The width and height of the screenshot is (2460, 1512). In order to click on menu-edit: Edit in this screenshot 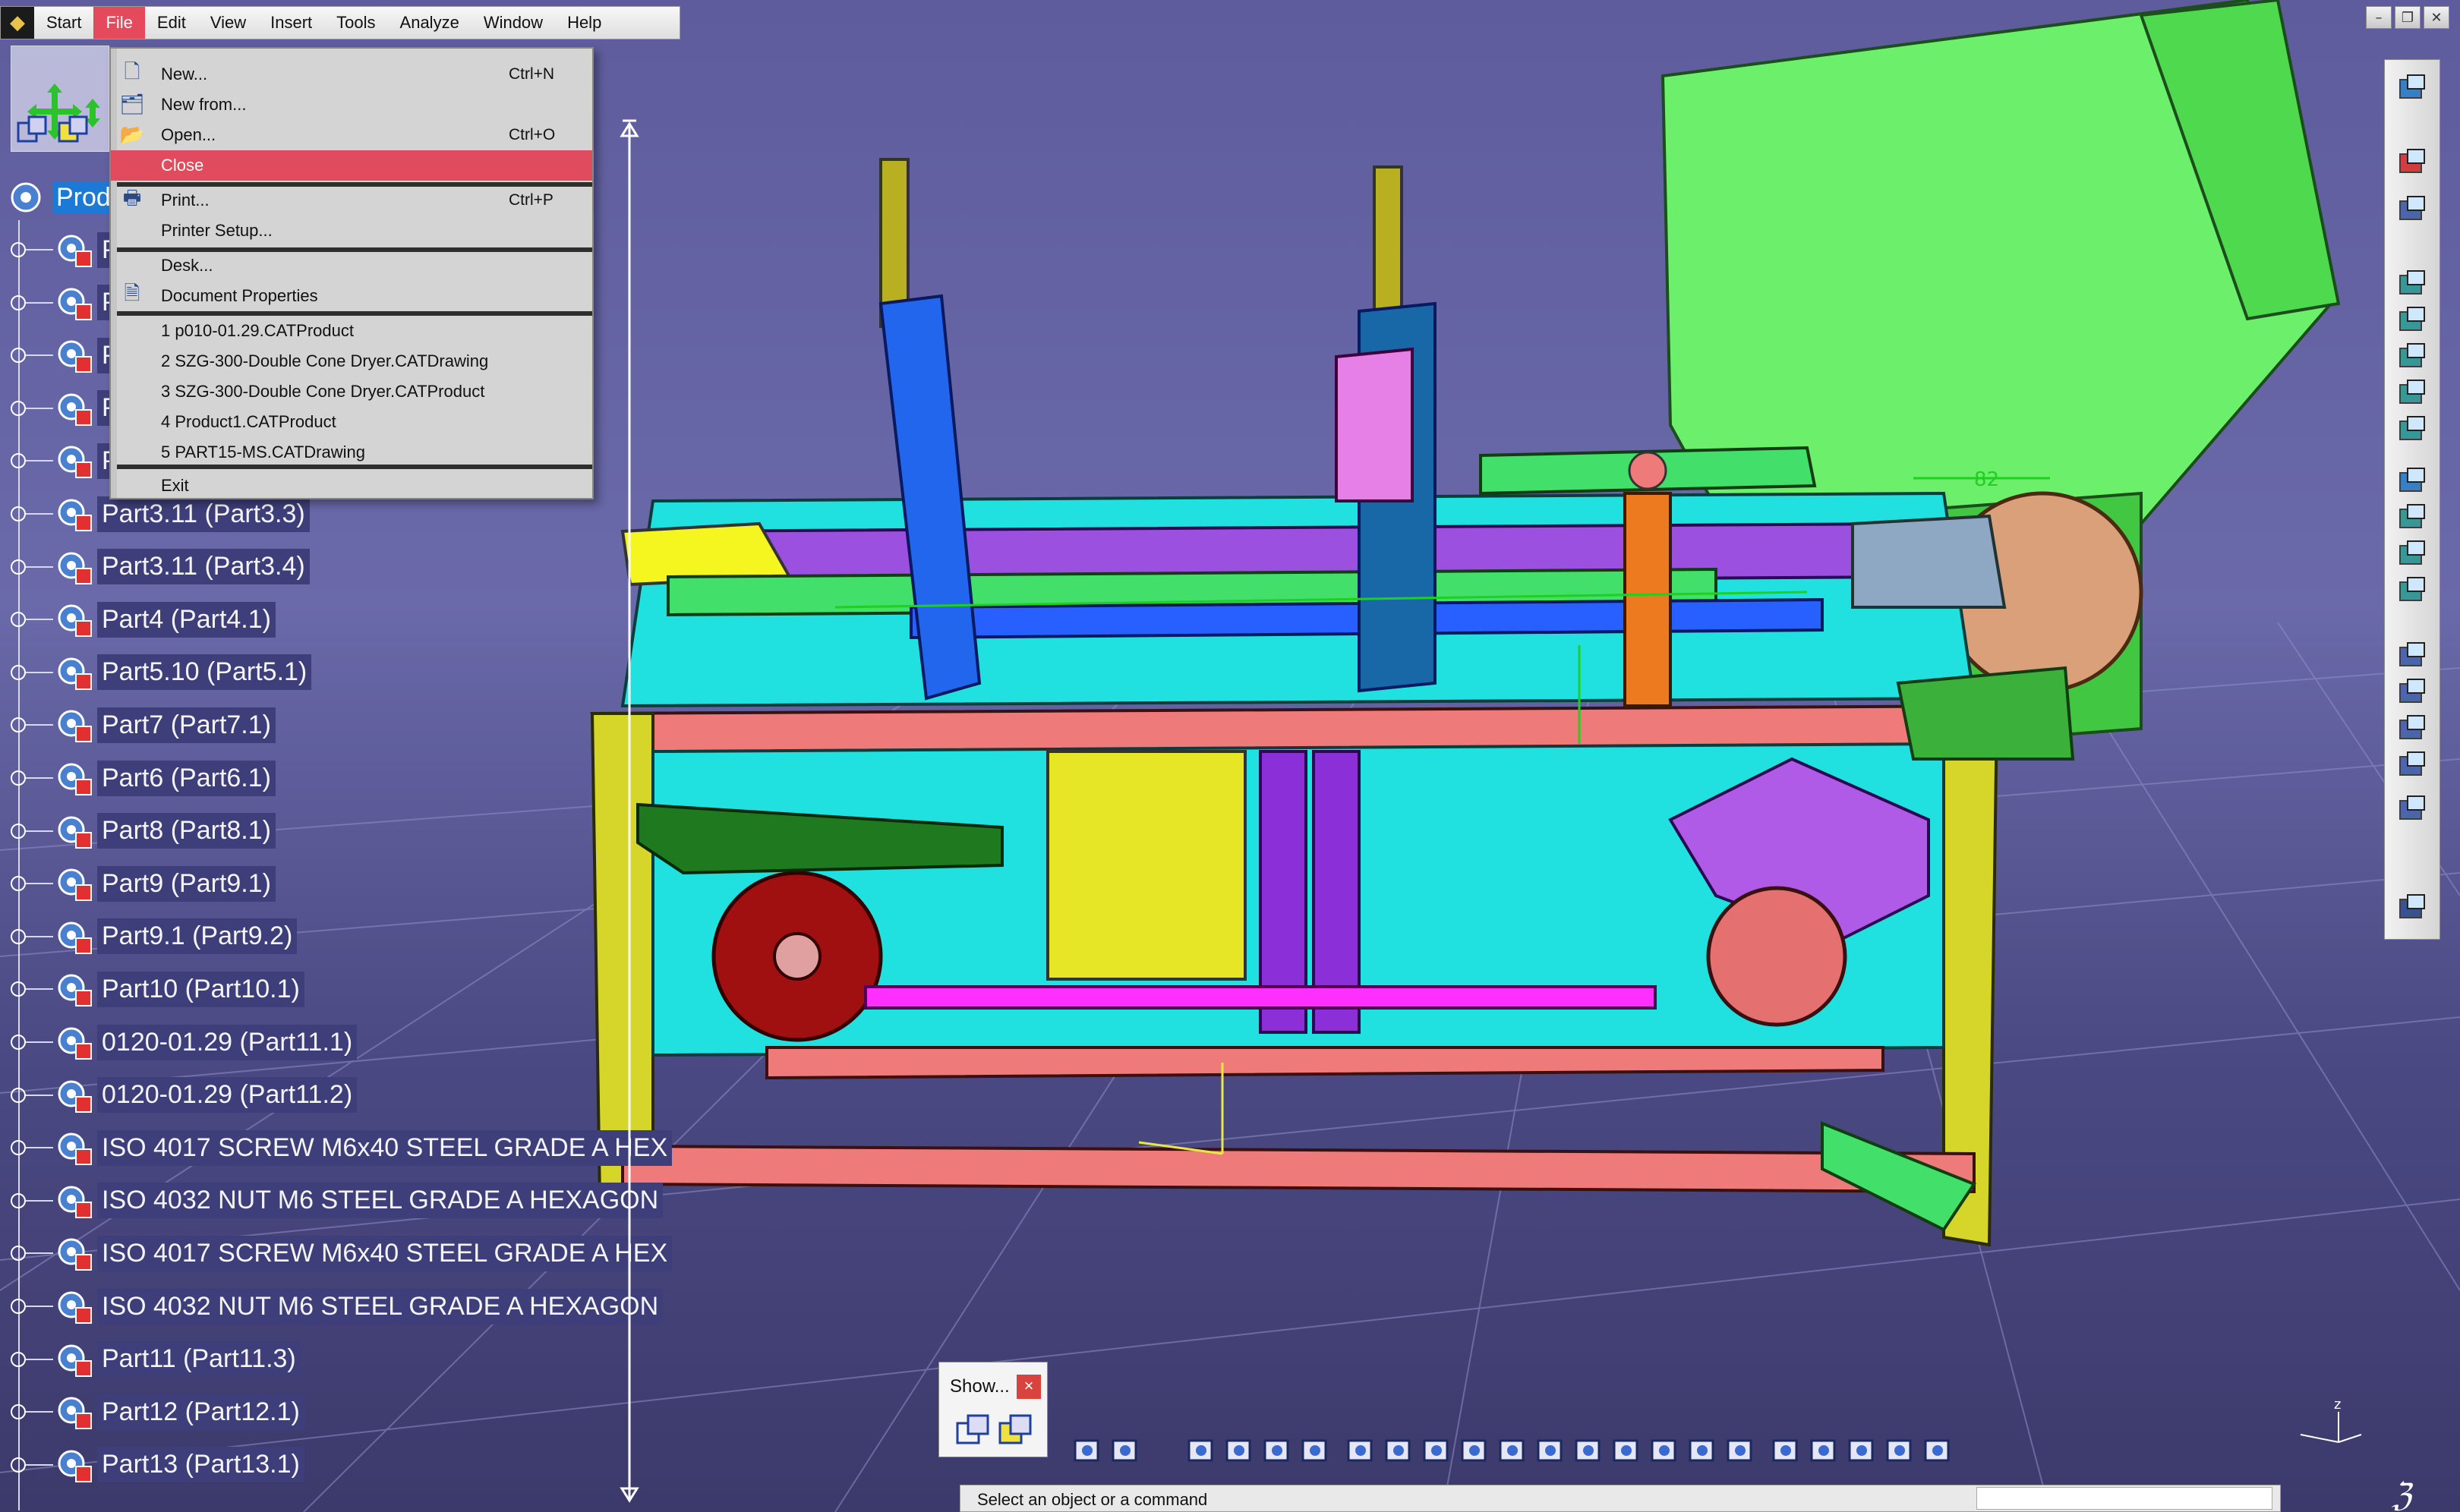, I will do `click(171, 23)`.